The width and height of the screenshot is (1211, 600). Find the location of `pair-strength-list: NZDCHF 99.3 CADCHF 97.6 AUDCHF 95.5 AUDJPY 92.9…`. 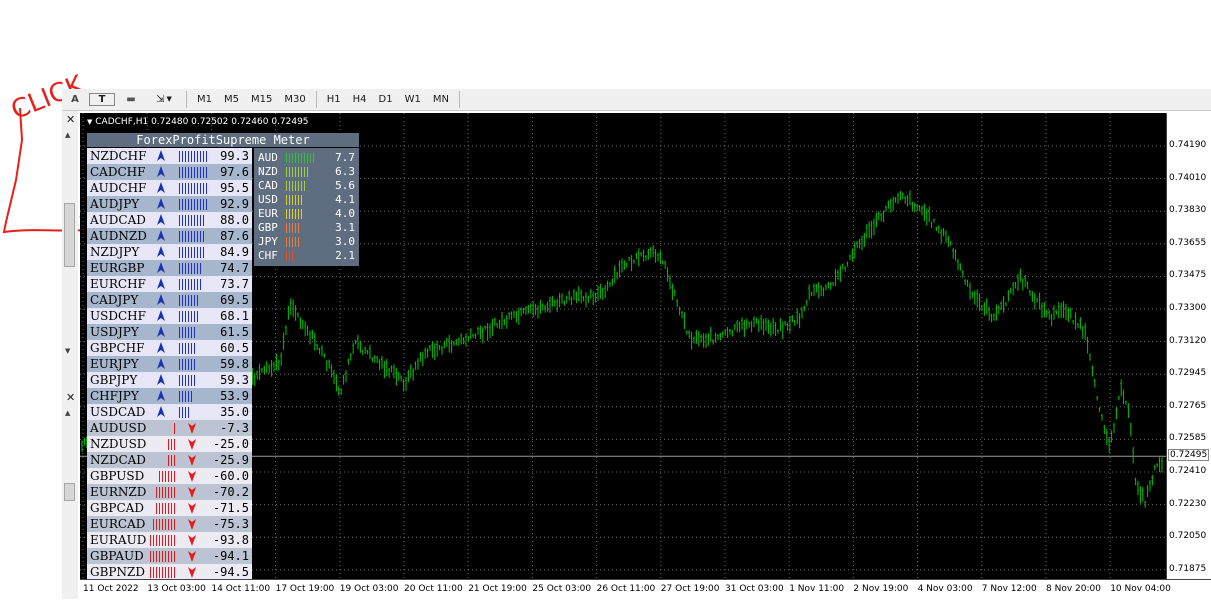

pair-strength-list: NZDCHF 99.3 CADCHF 97.6 AUDCHF 95.5 AUDJPY 92.9… is located at coordinates (169, 363).